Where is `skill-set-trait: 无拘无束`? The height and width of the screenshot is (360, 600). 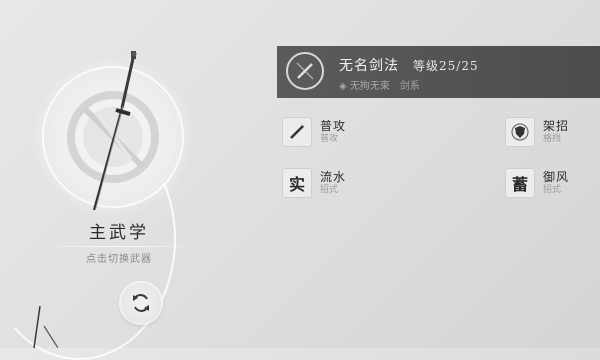 skill-set-trait: 无拘无束 is located at coordinates (369, 86).